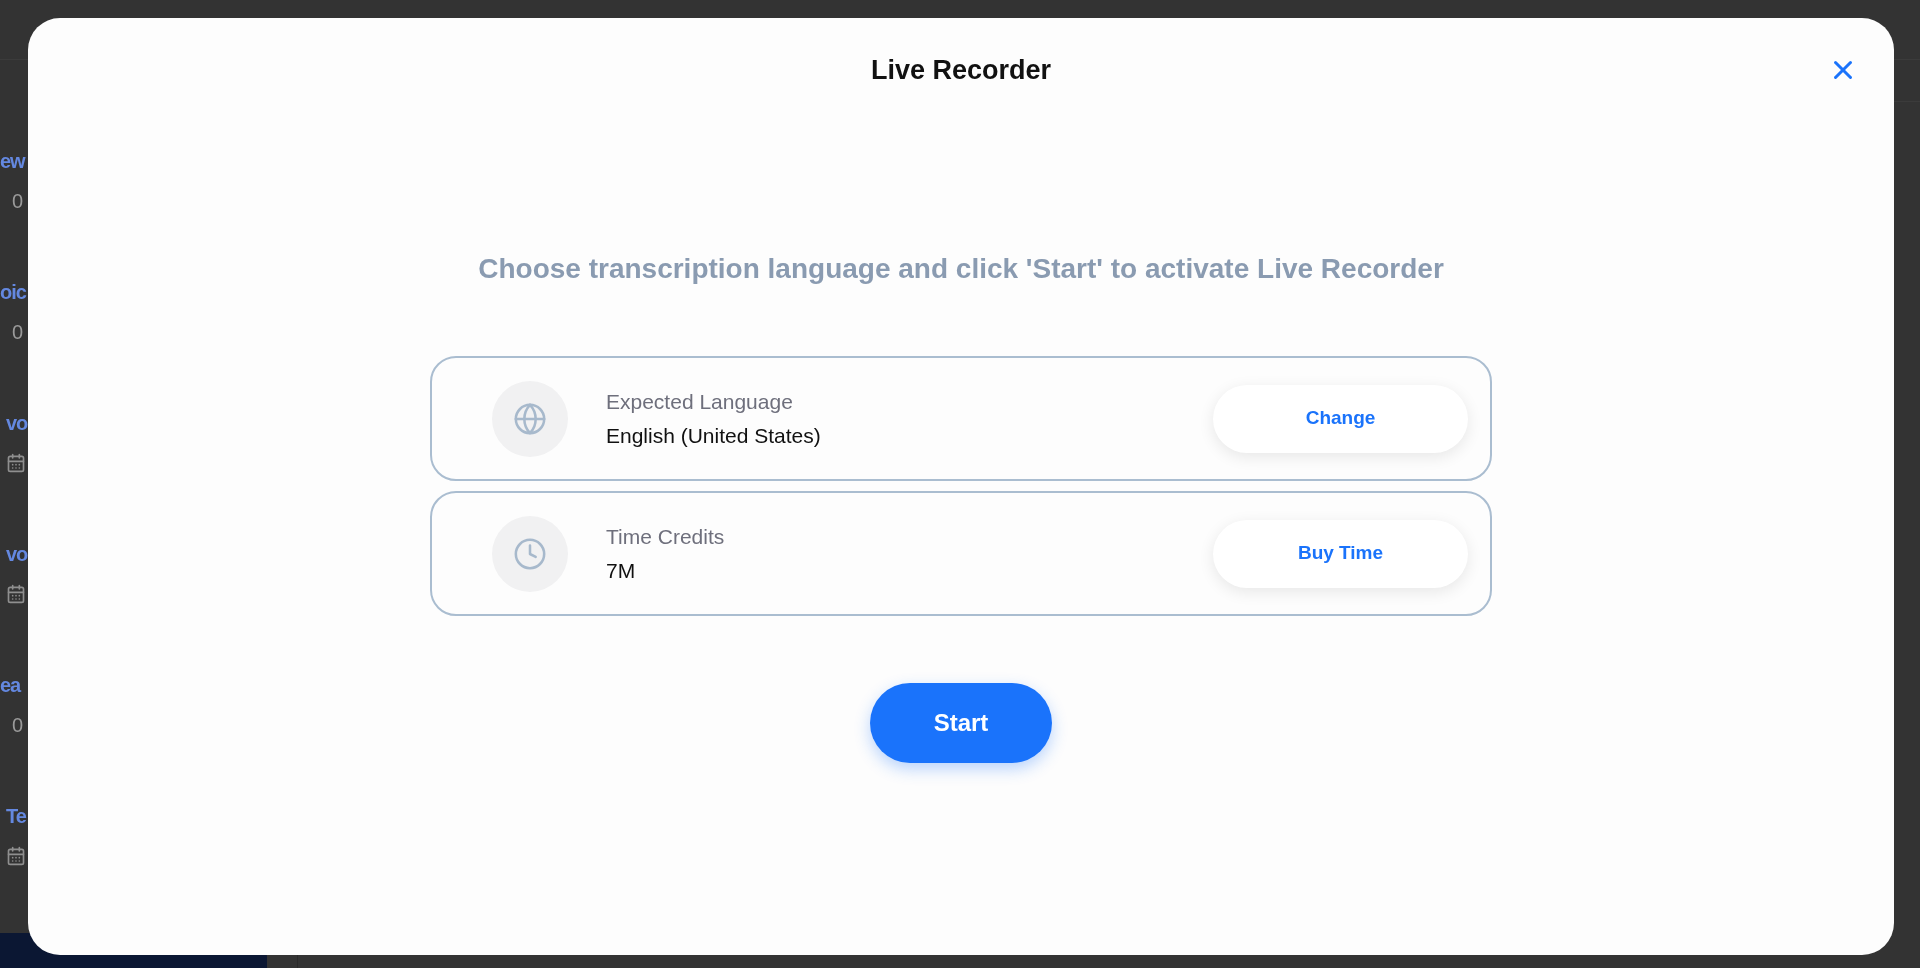 The image size is (1920, 968). Describe the element at coordinates (16, 816) in the screenshot. I see `sidebar-item-title: Te` at that location.